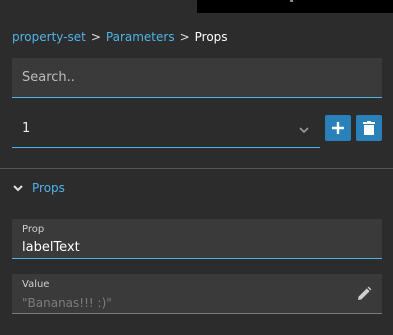  Describe the element at coordinates (140, 37) in the screenshot. I see `breadcrumb-link-parameters: Parameters` at that location.